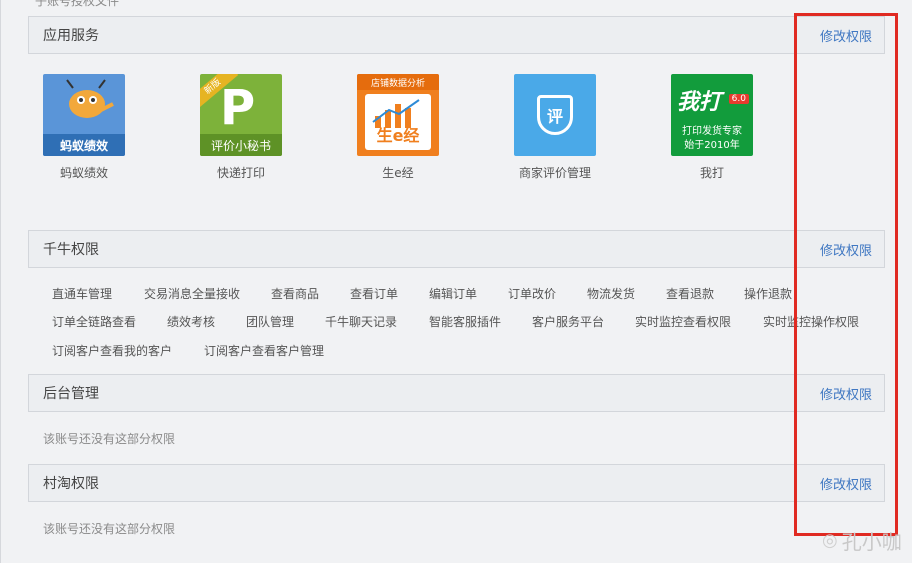 Image resolution: width=912 pixels, height=563 pixels. What do you see at coordinates (712, 131) in the screenshot?
I see `icon-line1: 打印发货专家` at bounding box center [712, 131].